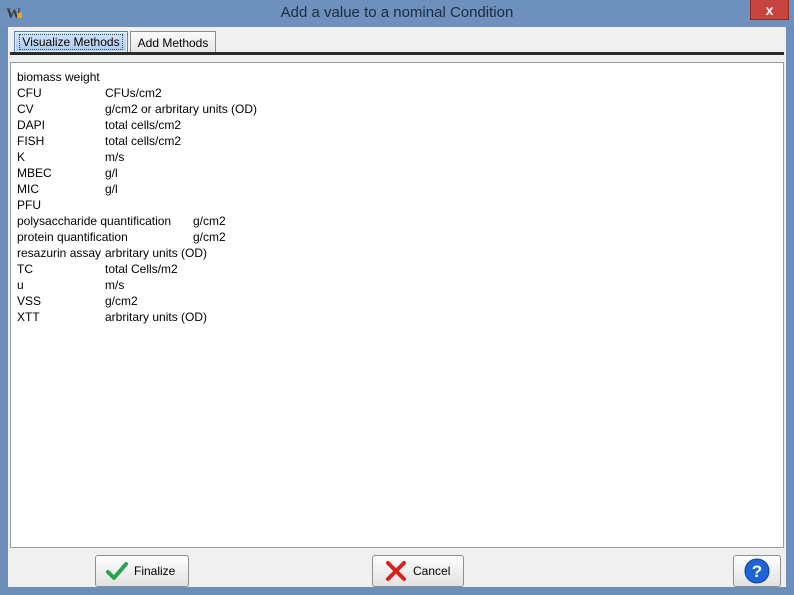 Image resolution: width=794 pixels, height=595 pixels. Describe the element at coordinates (432, 571) in the screenshot. I see `cancel-label: Cancel` at that location.